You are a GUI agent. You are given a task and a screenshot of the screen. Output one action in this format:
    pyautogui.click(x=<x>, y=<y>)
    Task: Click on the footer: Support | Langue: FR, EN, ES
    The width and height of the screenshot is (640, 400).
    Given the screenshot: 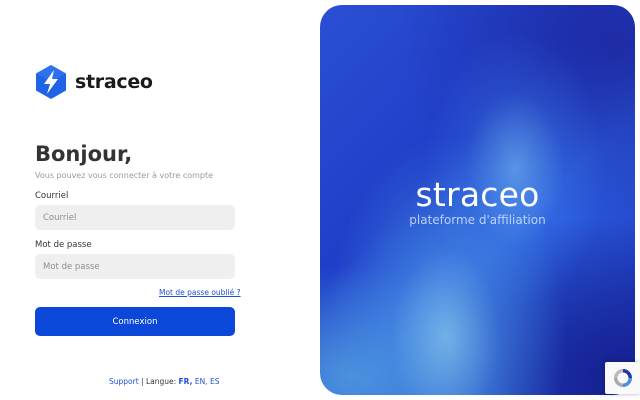 What is the action you would take?
    pyautogui.click(x=164, y=381)
    